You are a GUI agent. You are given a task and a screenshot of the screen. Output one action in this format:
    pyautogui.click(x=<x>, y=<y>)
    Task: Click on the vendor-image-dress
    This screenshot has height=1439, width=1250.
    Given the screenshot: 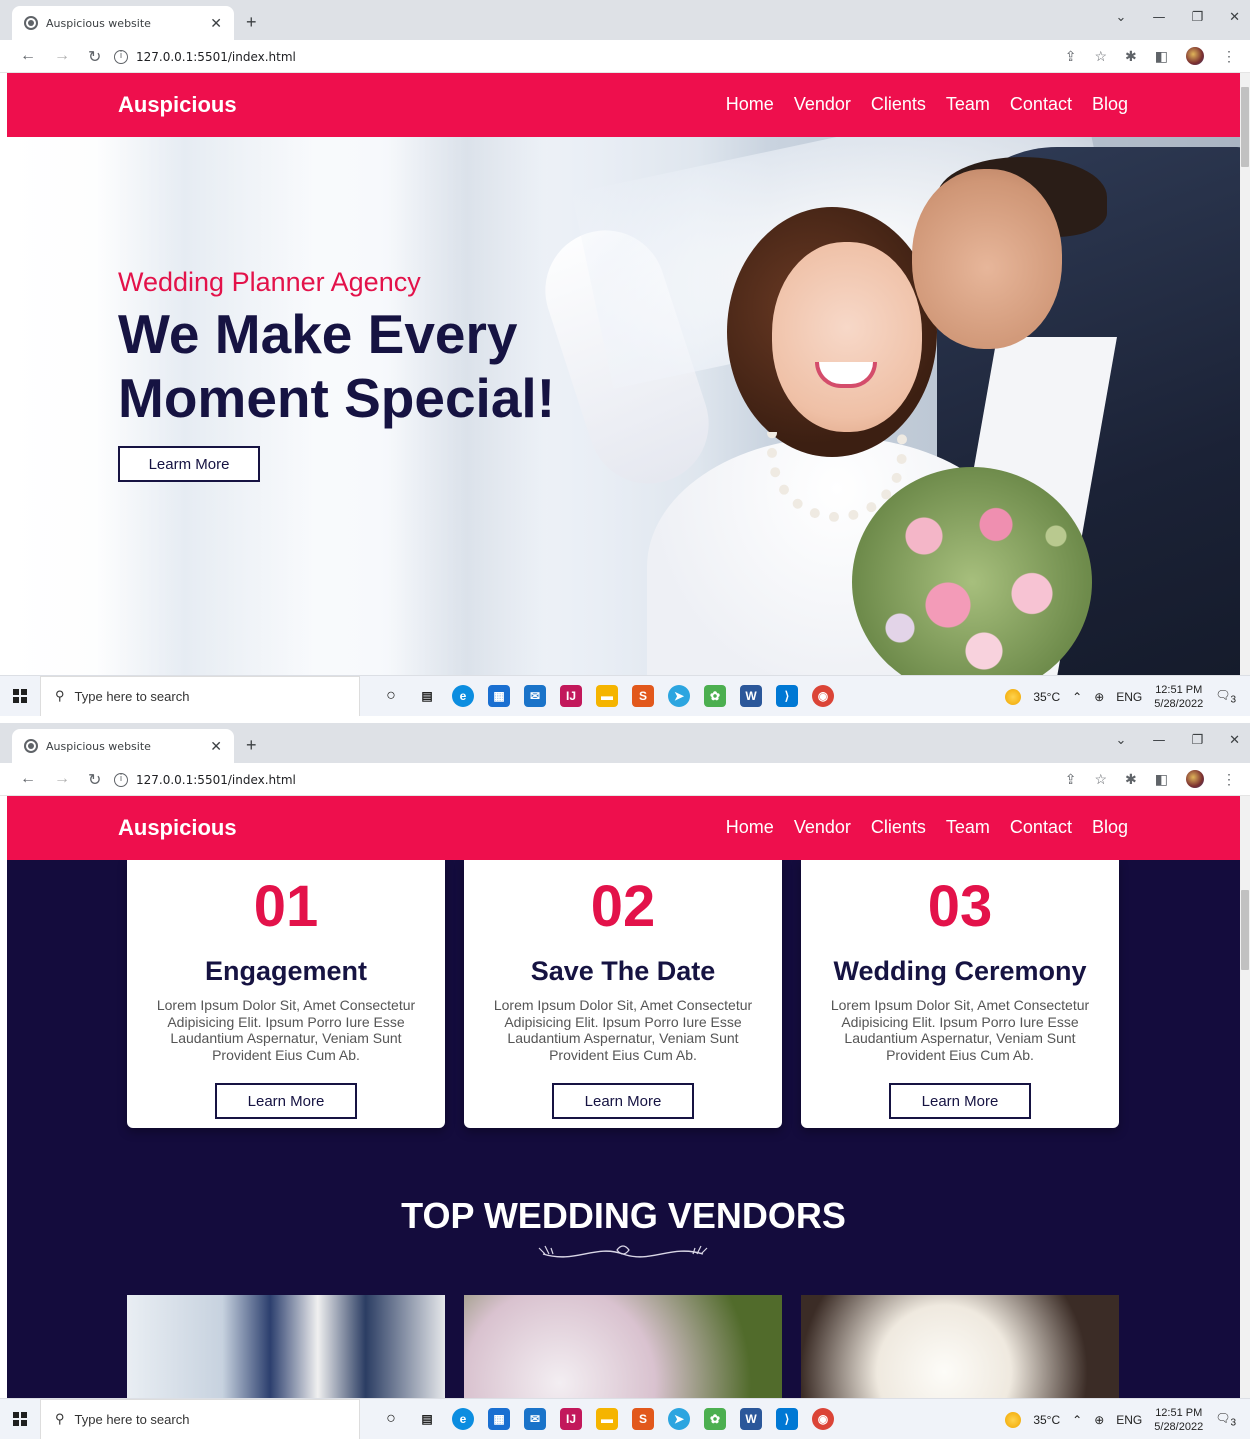 What is the action you would take?
    pyautogui.click(x=286, y=1346)
    